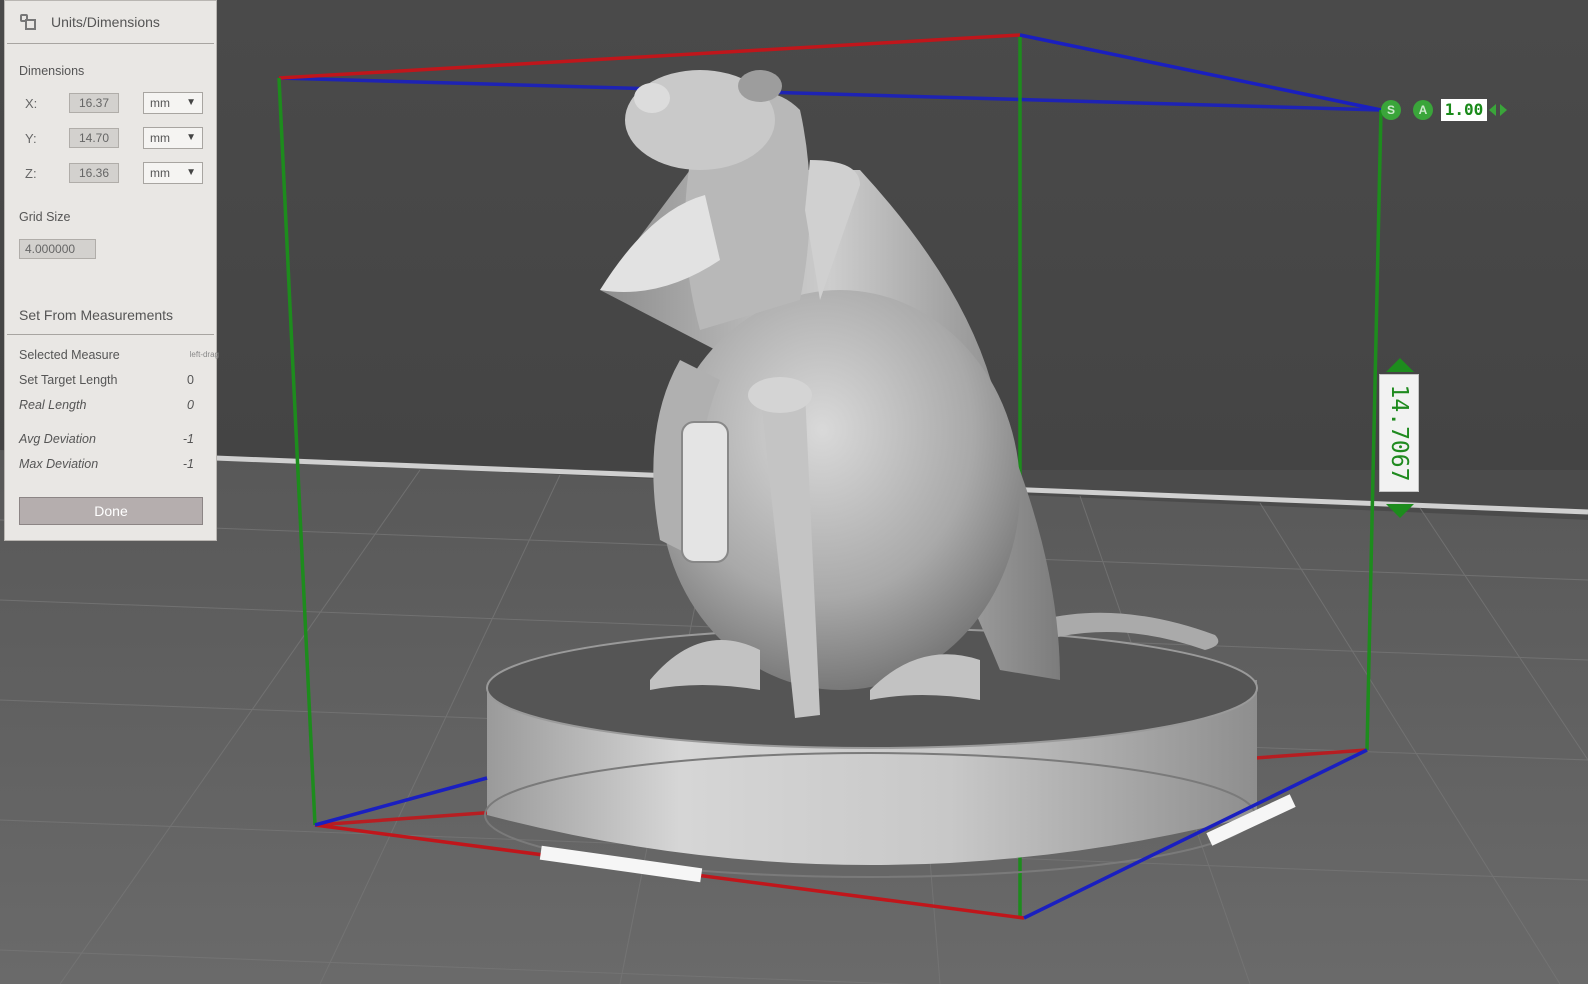 The image size is (1588, 984). I want to click on dimension-row-z: Z: 16.36 mm ▼, so click(114, 173).